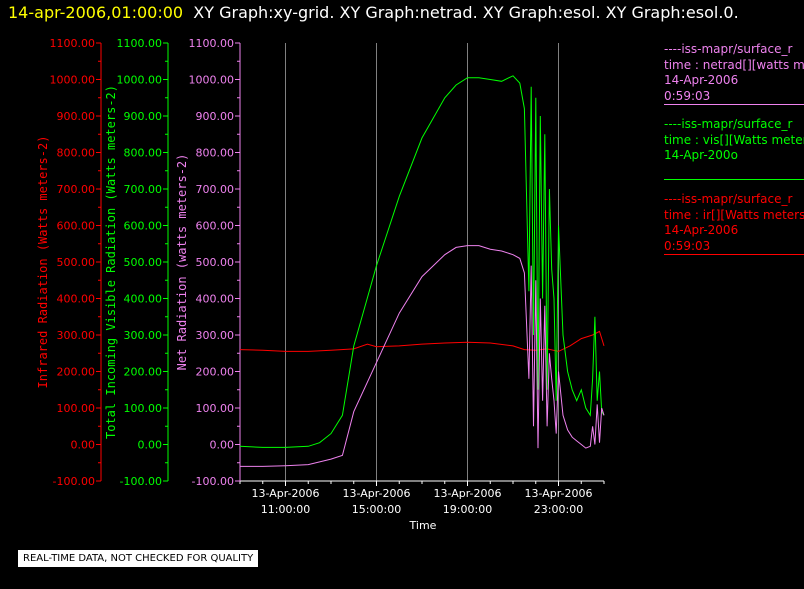 The width and height of the screenshot is (804, 589). I want to click on netrad-tick-label-10: 900.00, so click(215, 116).